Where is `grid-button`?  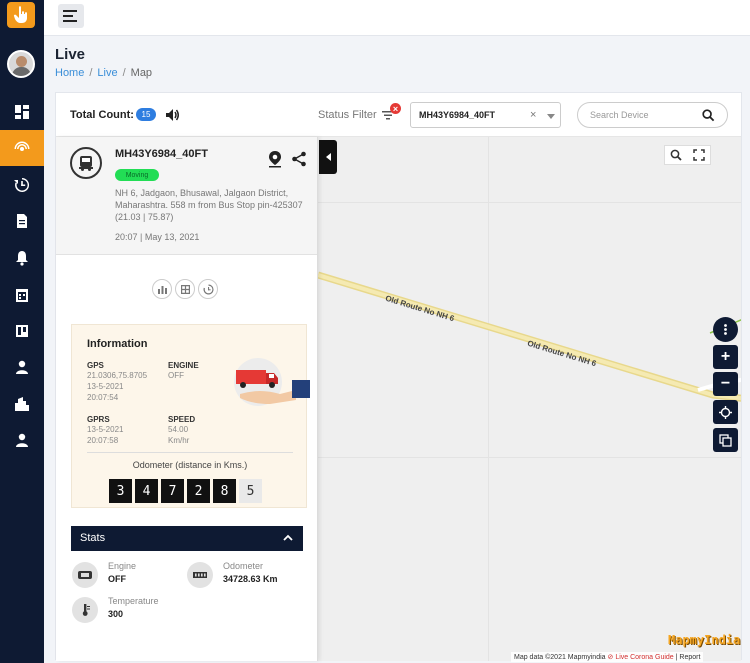 grid-button is located at coordinates (185, 289).